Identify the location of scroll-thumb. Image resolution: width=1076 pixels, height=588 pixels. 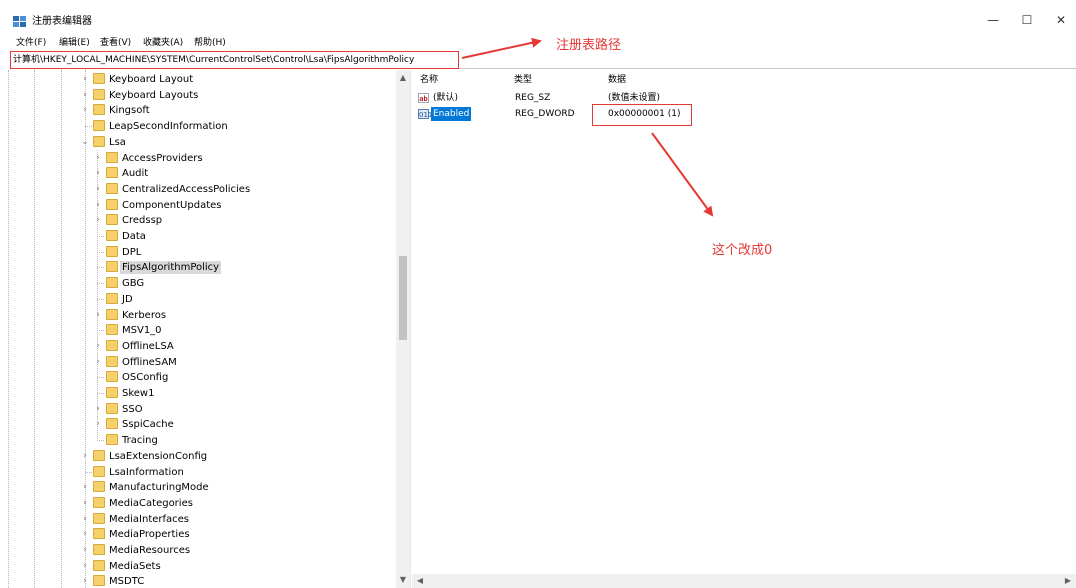
(403, 298).